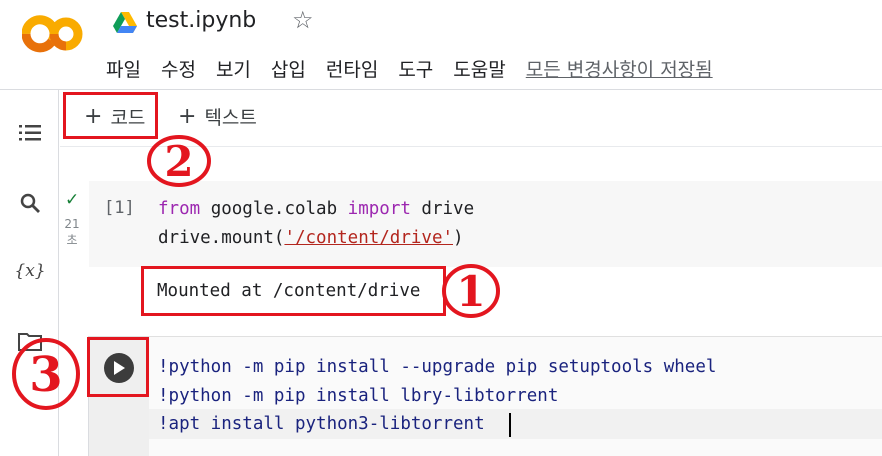  Describe the element at coordinates (379, 209) in the screenshot. I see `keyword-import: import` at that location.